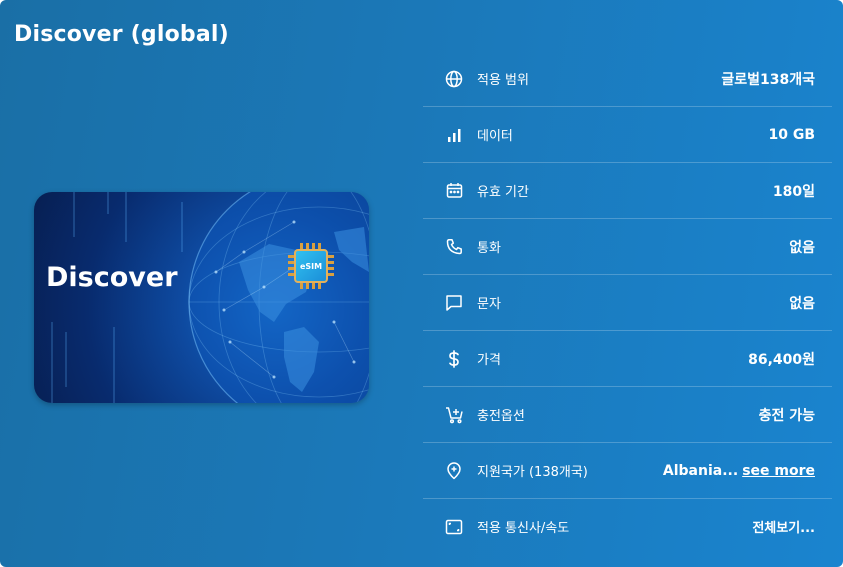  What do you see at coordinates (768, 79) in the screenshot?
I see `spec-value: 글로벌138개국` at bounding box center [768, 79].